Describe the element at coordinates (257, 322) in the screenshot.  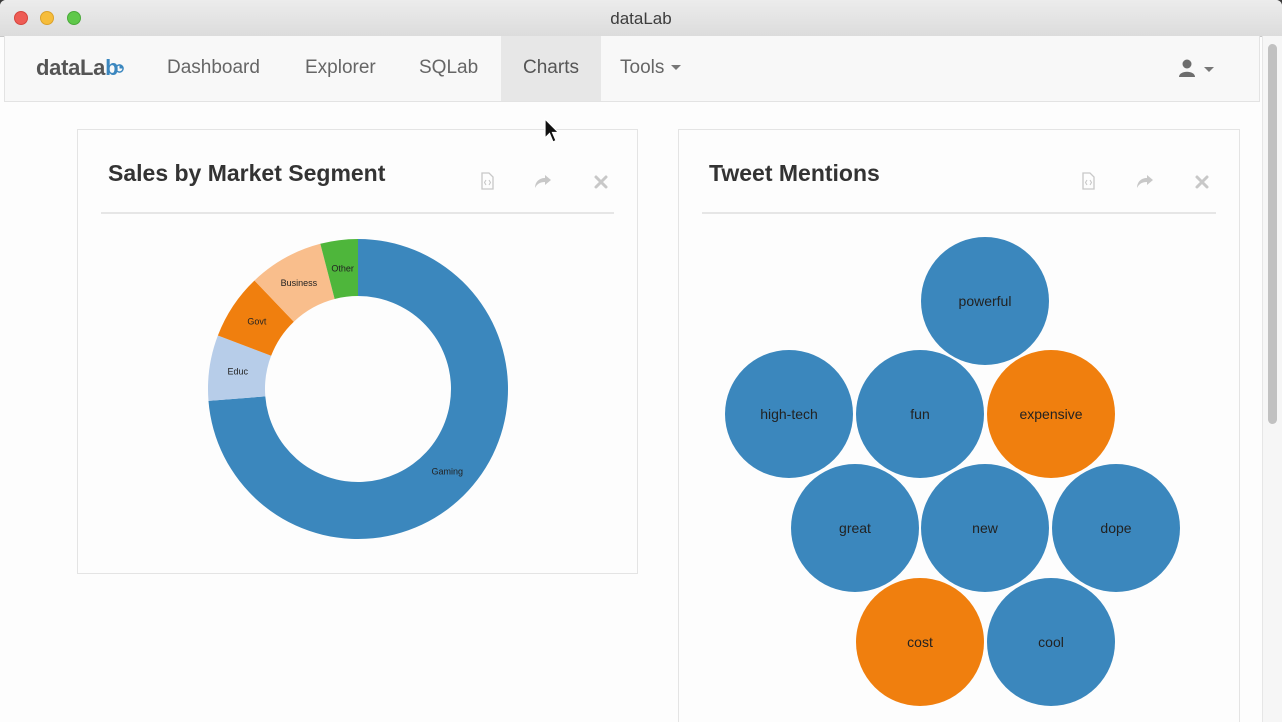
I see `donut-label: Govt` at that location.